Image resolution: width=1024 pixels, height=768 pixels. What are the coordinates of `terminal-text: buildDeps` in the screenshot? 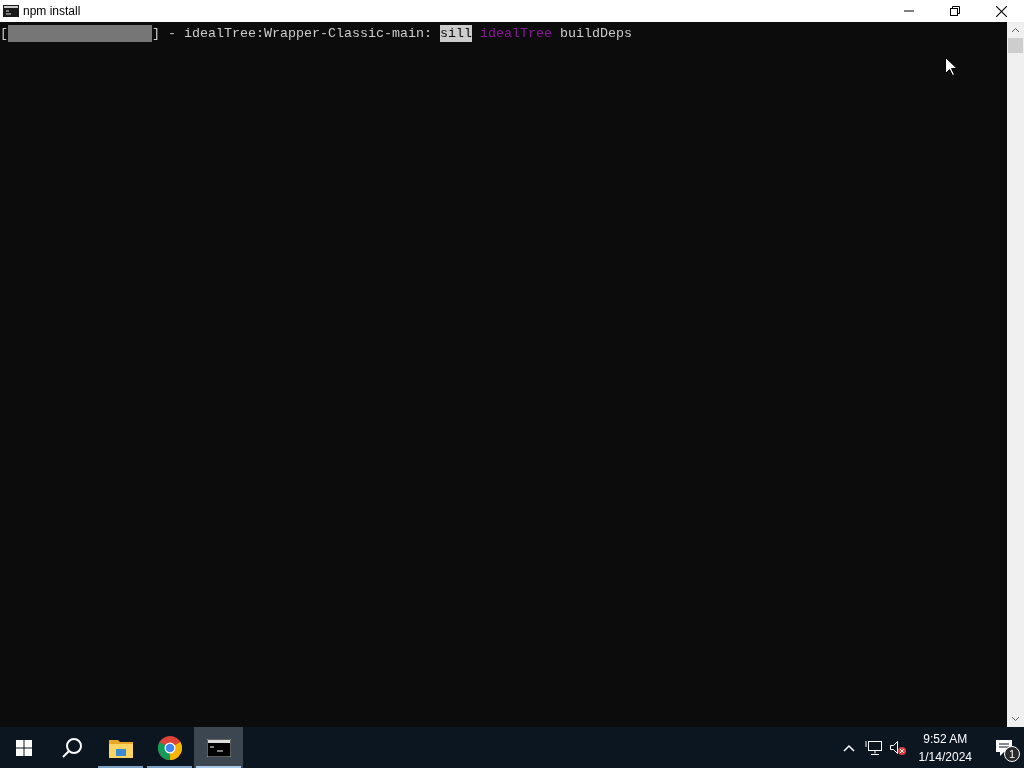 It's located at (595, 33).